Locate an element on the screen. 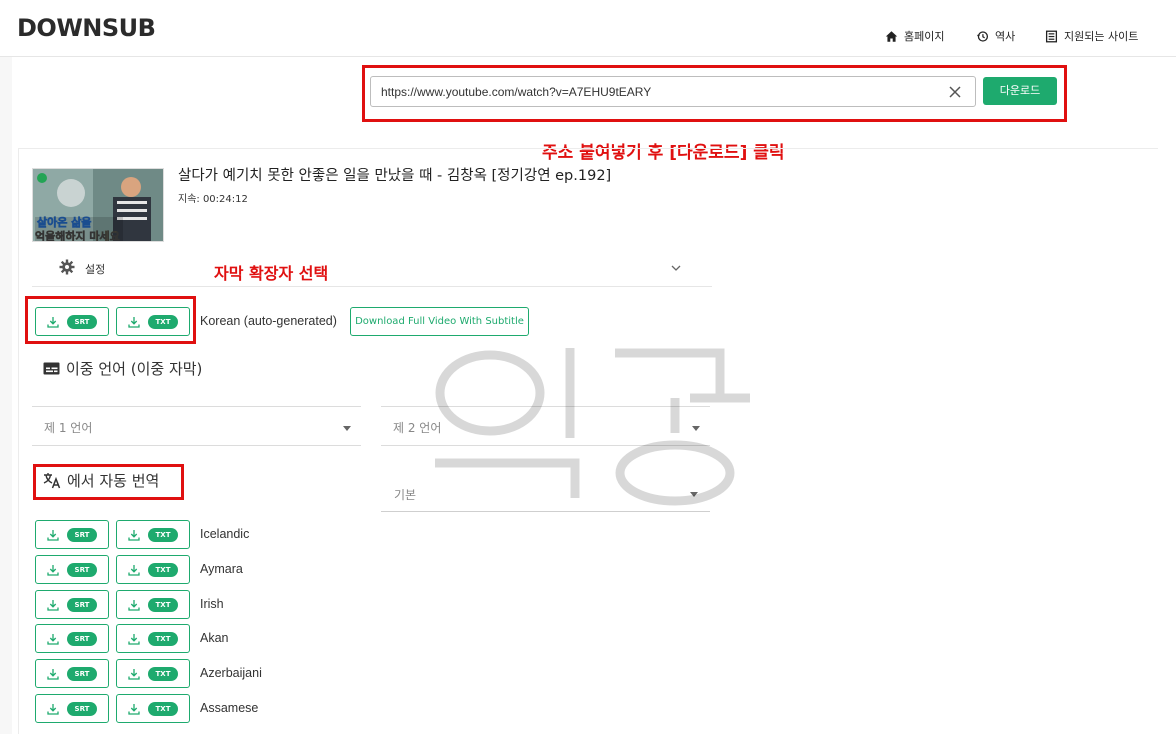 This screenshot has height=734, width=1176. list-icon is located at coordinates (1051, 36).